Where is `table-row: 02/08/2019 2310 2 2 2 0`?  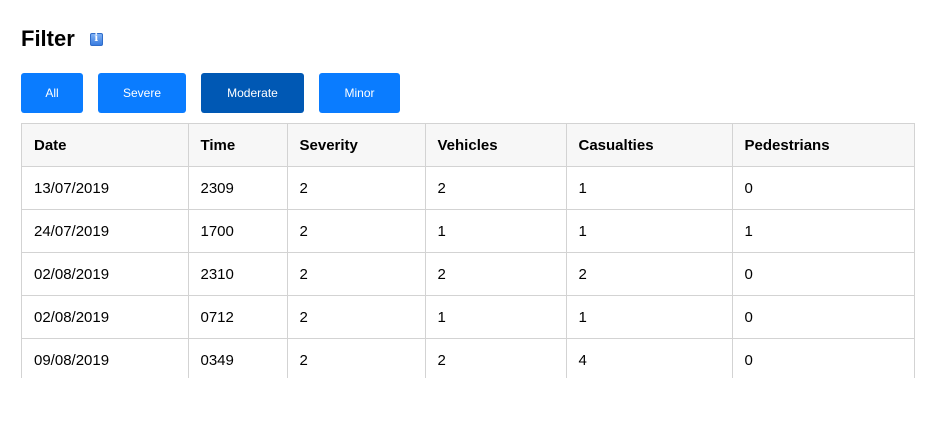 table-row: 02/08/2019 2310 2 2 2 0 is located at coordinates (468, 274).